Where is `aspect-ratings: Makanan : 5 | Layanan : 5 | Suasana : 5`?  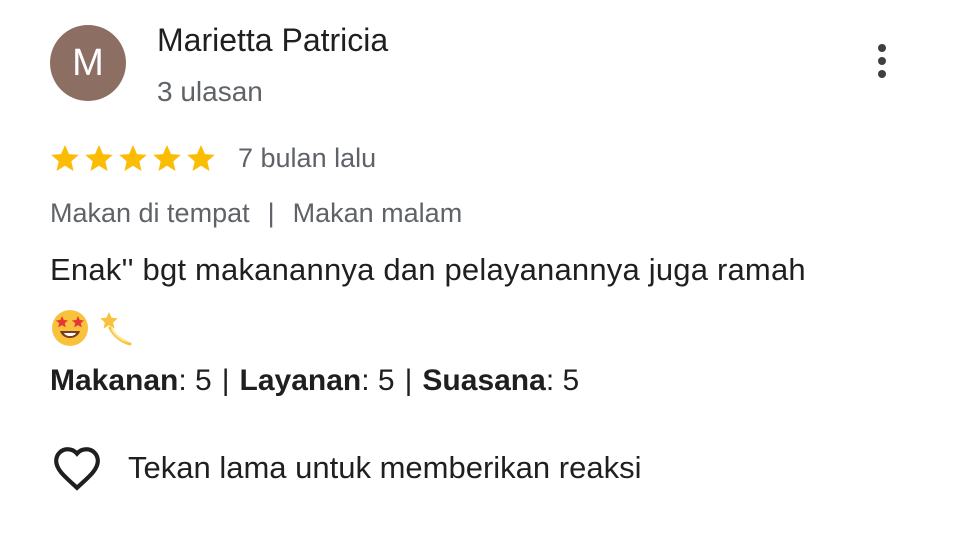
aspect-ratings: Makanan : 5 | Layanan : 5 | Suasana : 5 is located at coordinates (314, 381).